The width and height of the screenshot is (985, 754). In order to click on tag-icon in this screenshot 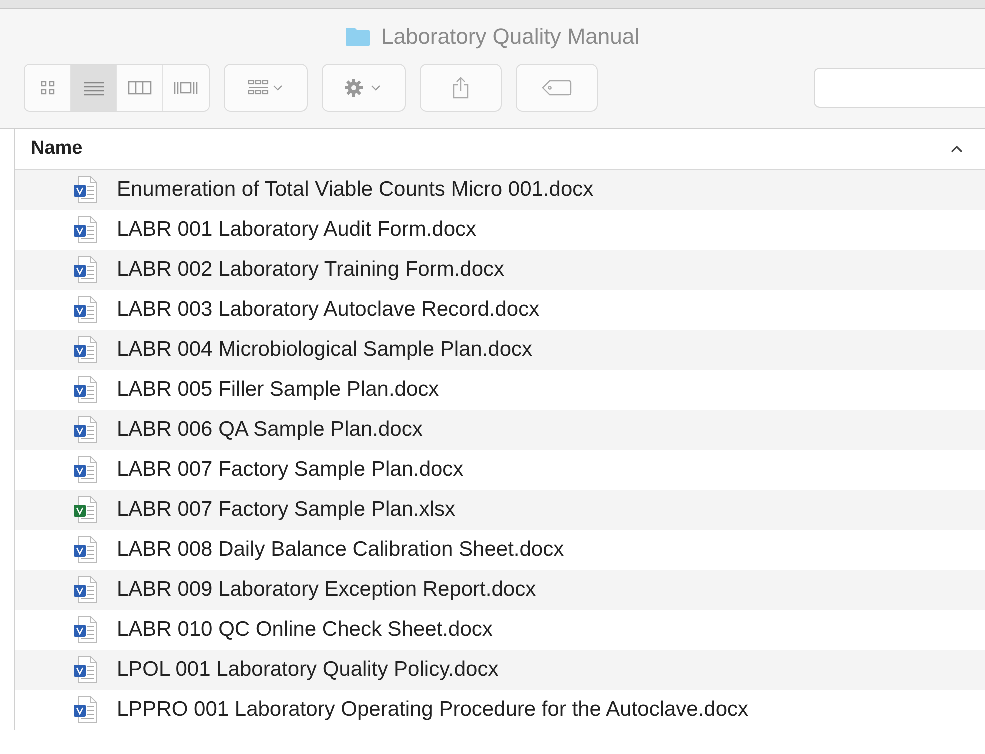, I will do `click(557, 88)`.